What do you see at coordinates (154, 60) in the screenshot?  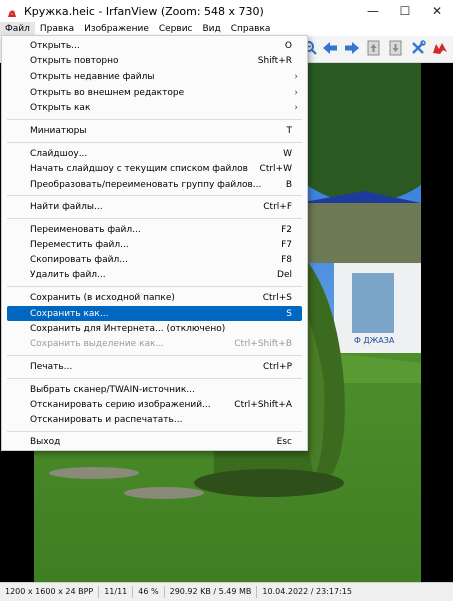 I see `menu-item-reopen: Открыть повторно Shift+R` at bounding box center [154, 60].